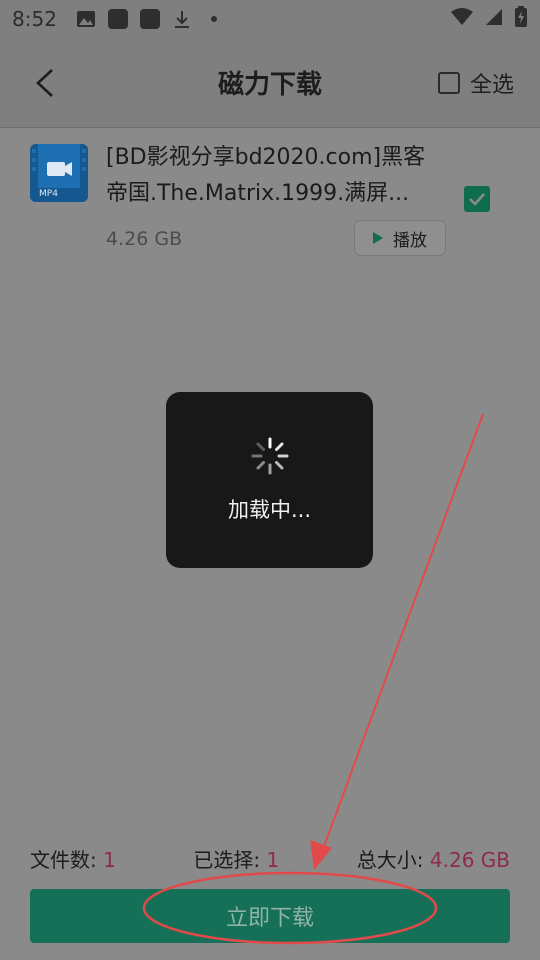 This screenshot has width=540, height=960. I want to click on download-now-button: 立即下载, so click(270, 916).